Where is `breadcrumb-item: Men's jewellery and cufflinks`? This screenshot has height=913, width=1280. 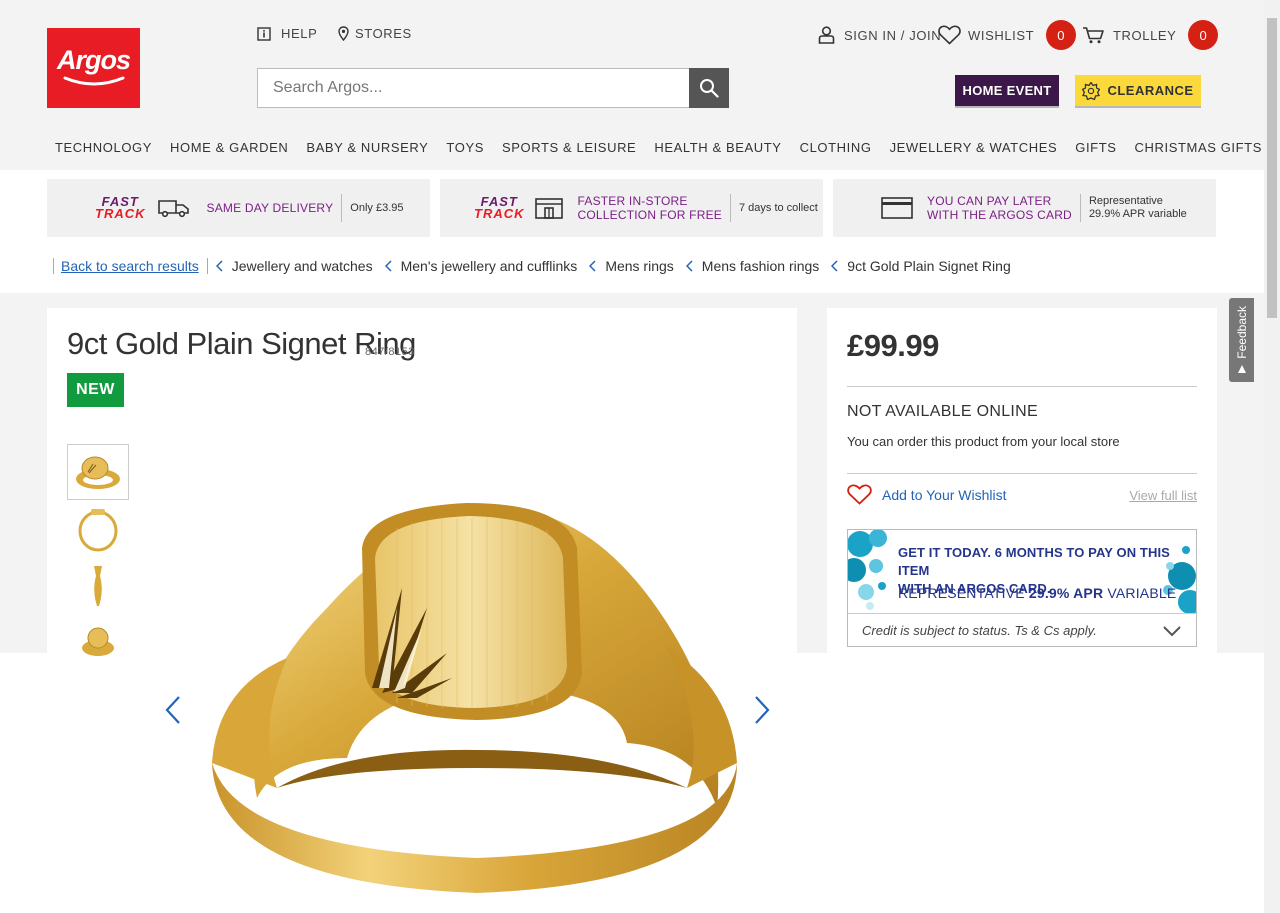
breadcrumb-item: Men's jewellery and cufflinks is located at coordinates (480, 266).